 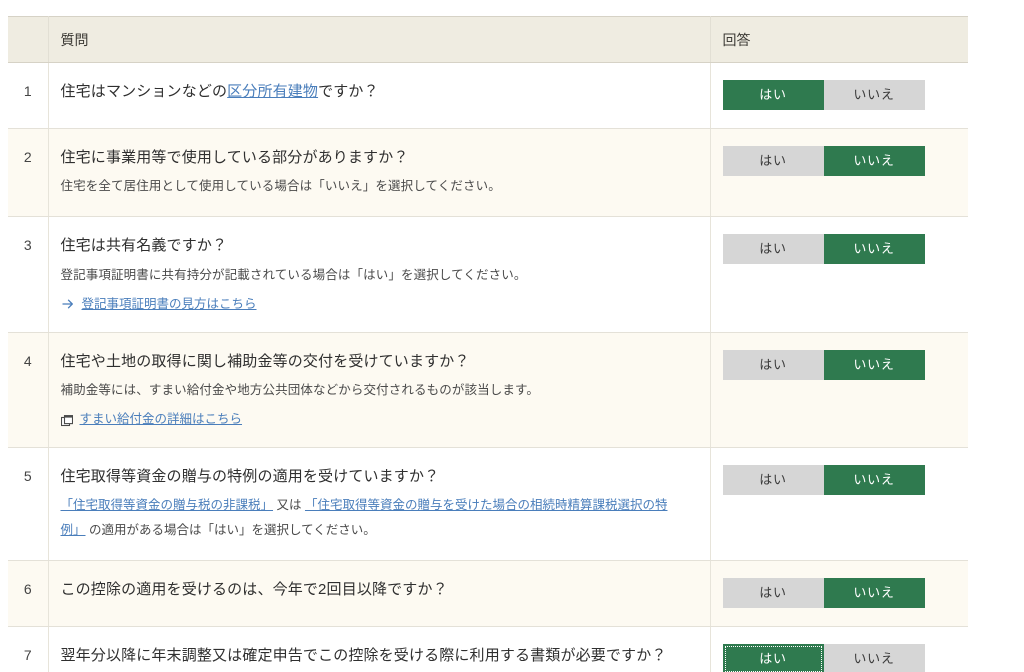 What do you see at coordinates (839, 39) in the screenshot?
I see `column-header-answer: 回答` at bounding box center [839, 39].